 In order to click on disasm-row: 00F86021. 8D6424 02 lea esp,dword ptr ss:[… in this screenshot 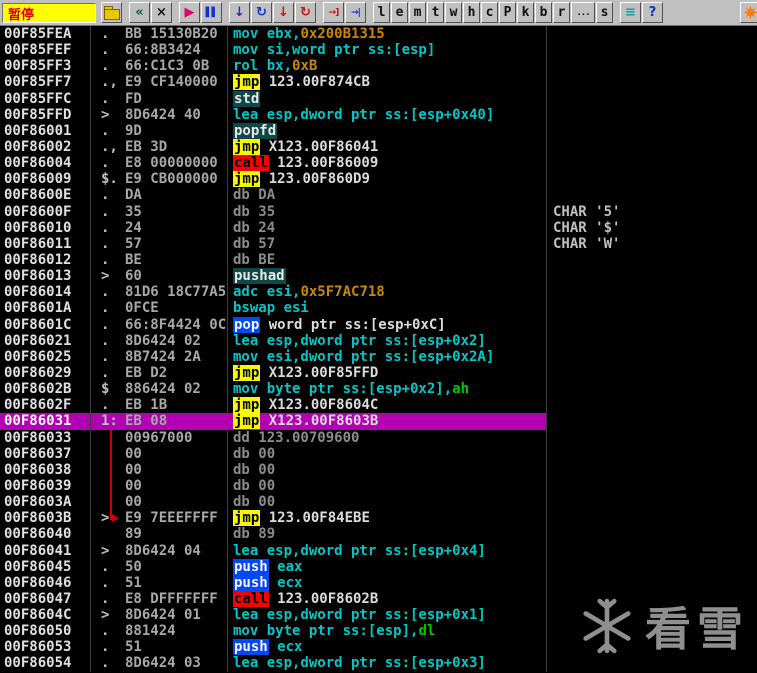, I will do `click(378, 340)`.